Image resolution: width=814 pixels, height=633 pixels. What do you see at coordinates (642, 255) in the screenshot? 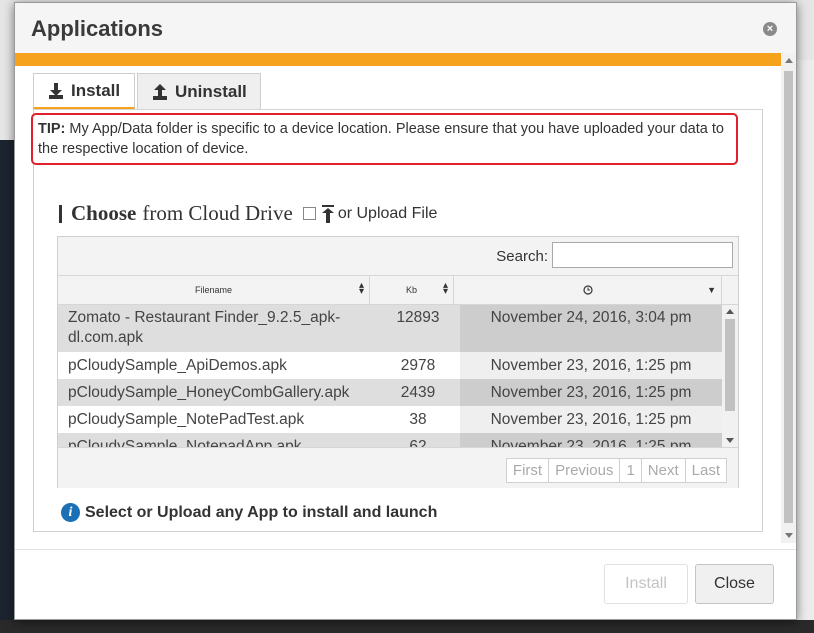
I see `search-input` at bounding box center [642, 255].